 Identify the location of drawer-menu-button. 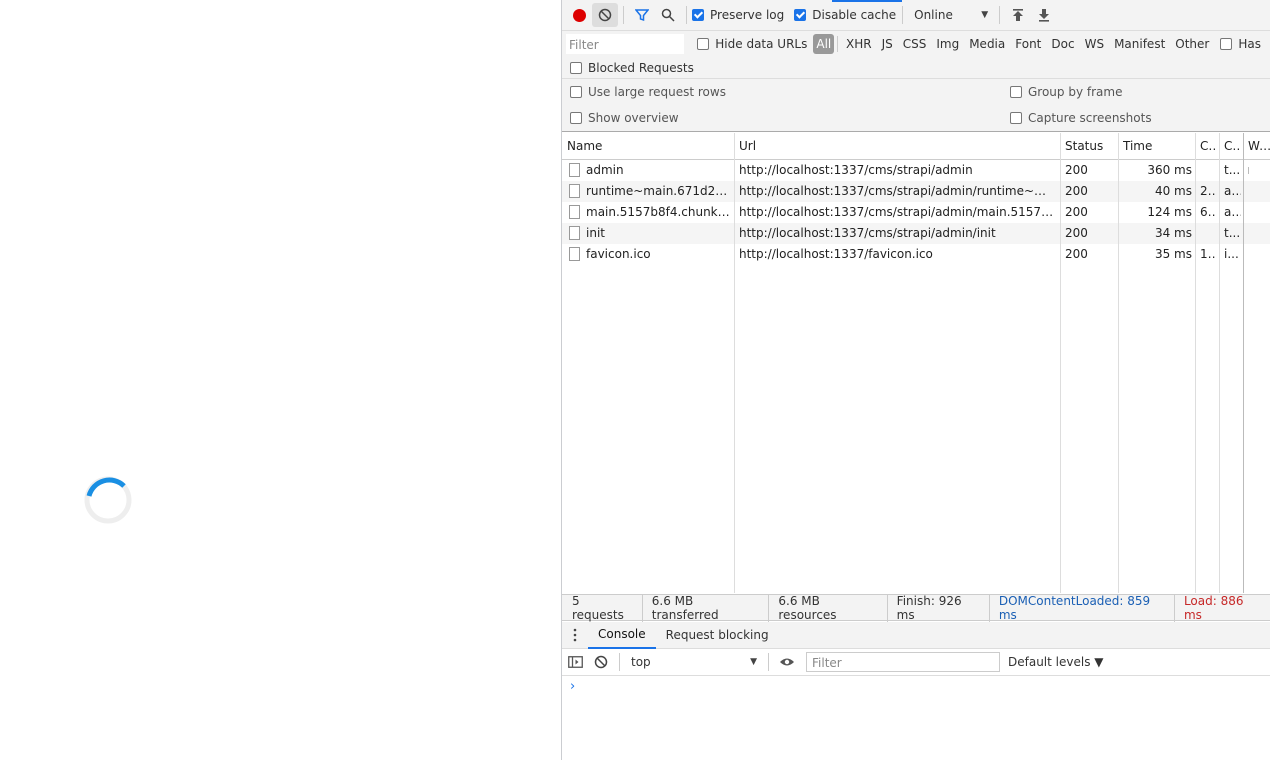
(575, 635).